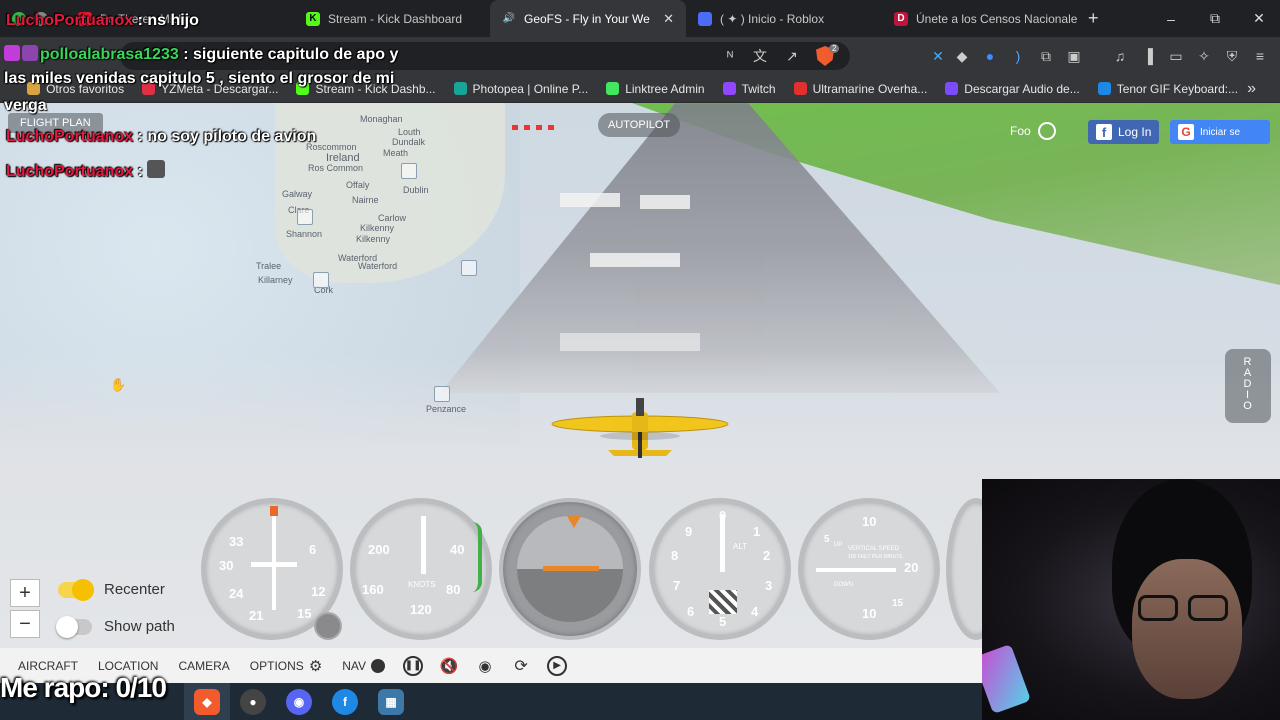 This screenshot has width=1280, height=720. Describe the element at coordinates (1018, 56) in the screenshot. I see `extension-4-icon: )` at that location.